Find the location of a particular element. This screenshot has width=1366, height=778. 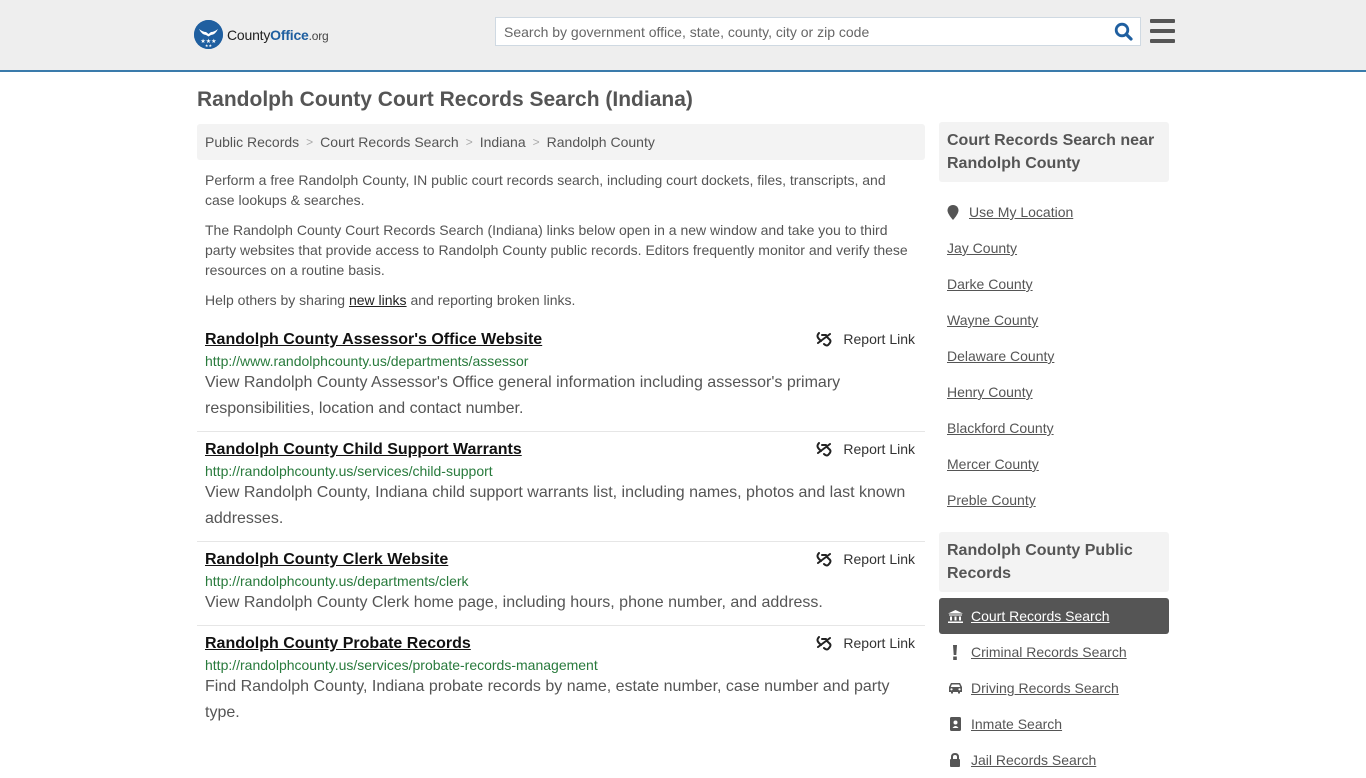

hamburger-menu-button is located at coordinates (1162, 31).